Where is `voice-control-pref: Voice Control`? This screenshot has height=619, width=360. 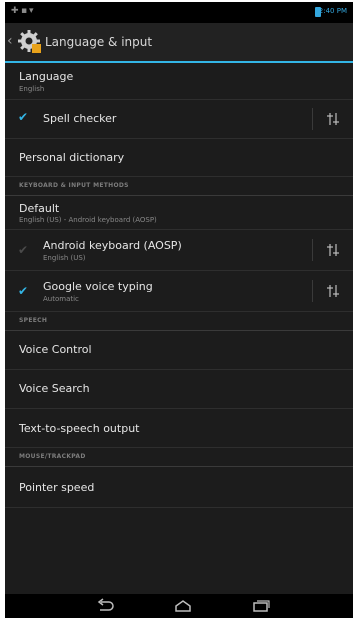
voice-control-pref: Voice Control is located at coordinates (179, 350).